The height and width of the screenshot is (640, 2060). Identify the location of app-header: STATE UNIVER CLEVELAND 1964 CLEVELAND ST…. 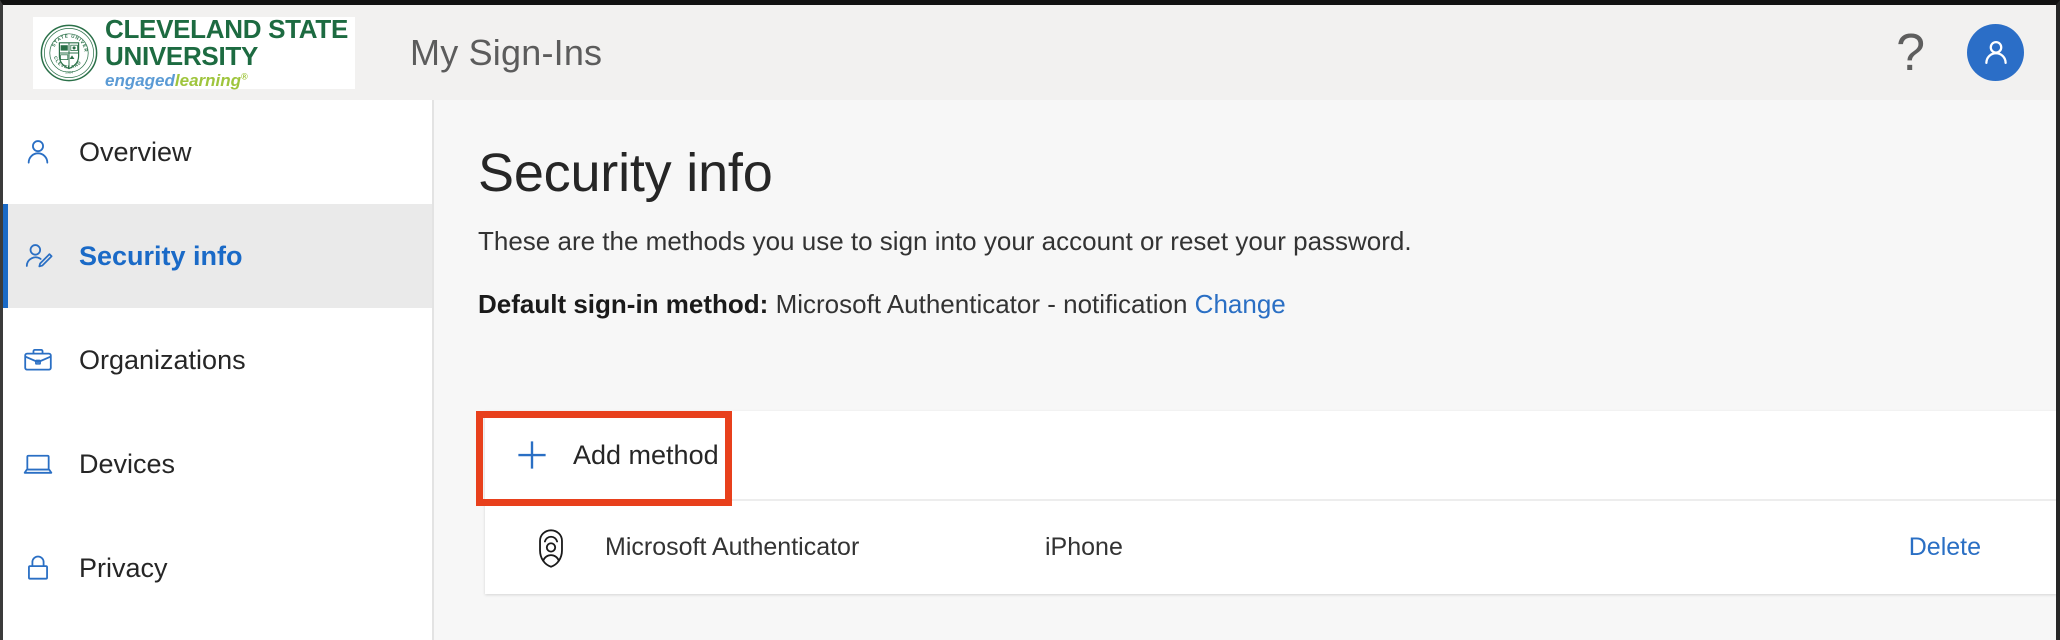
(1029, 52).